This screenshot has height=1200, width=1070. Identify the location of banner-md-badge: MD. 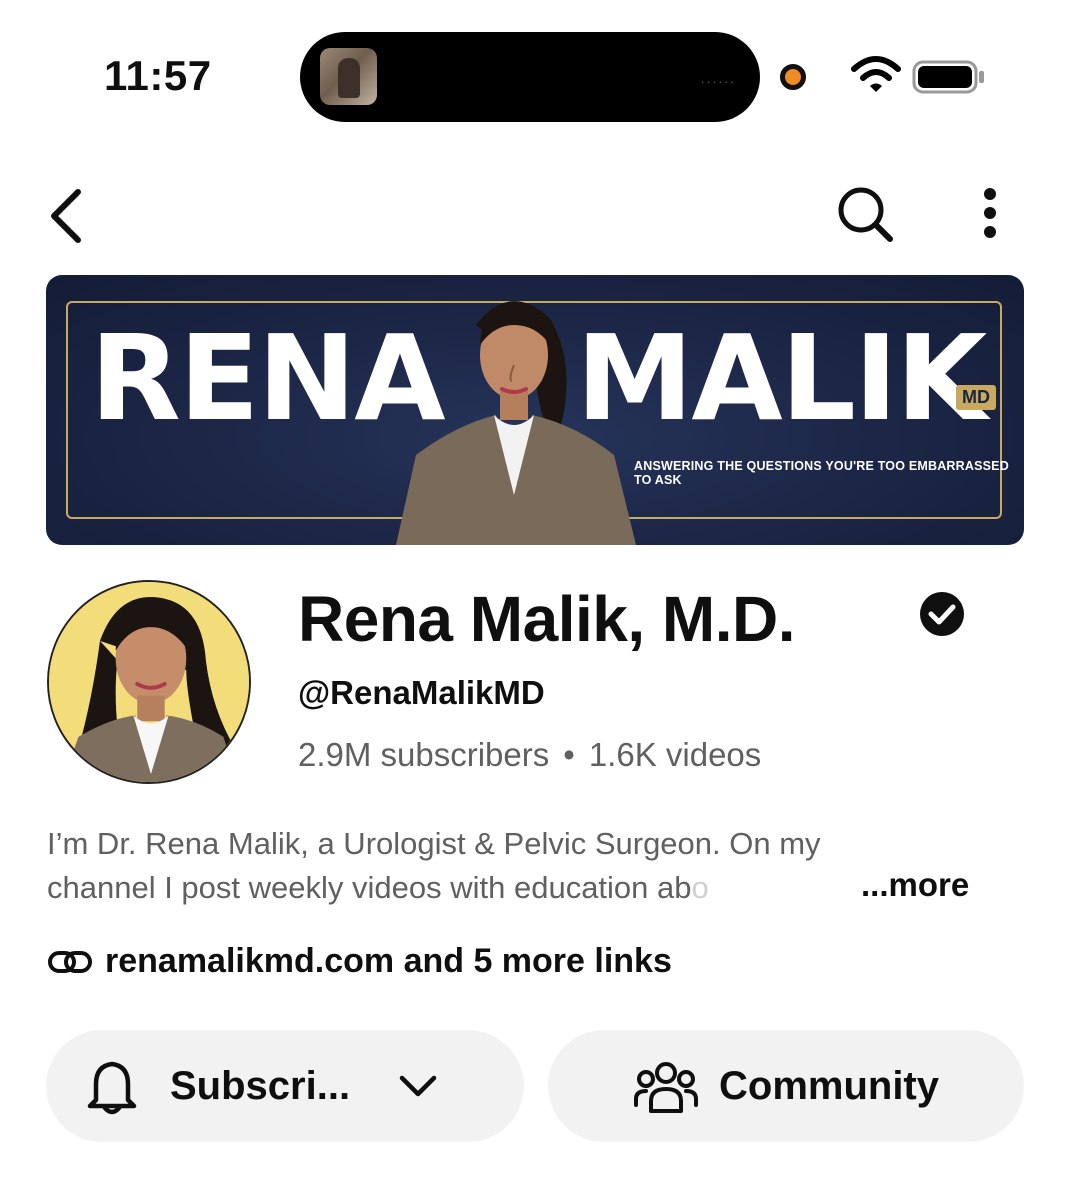
(976, 397).